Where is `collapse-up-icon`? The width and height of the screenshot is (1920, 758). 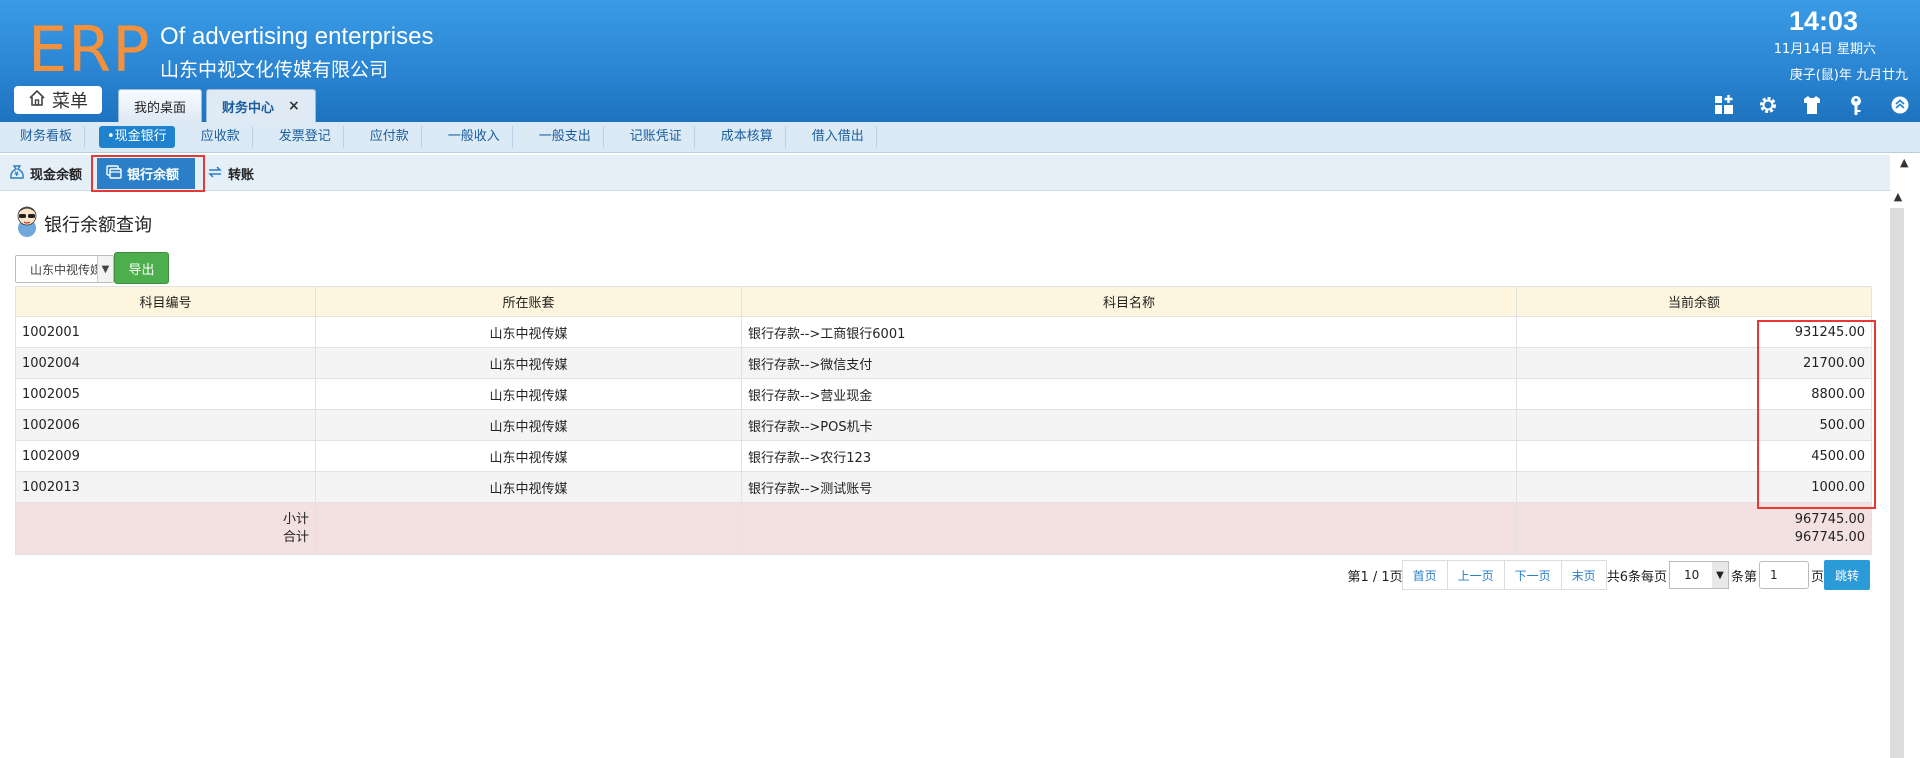
collapse-up-icon is located at coordinates (1900, 105).